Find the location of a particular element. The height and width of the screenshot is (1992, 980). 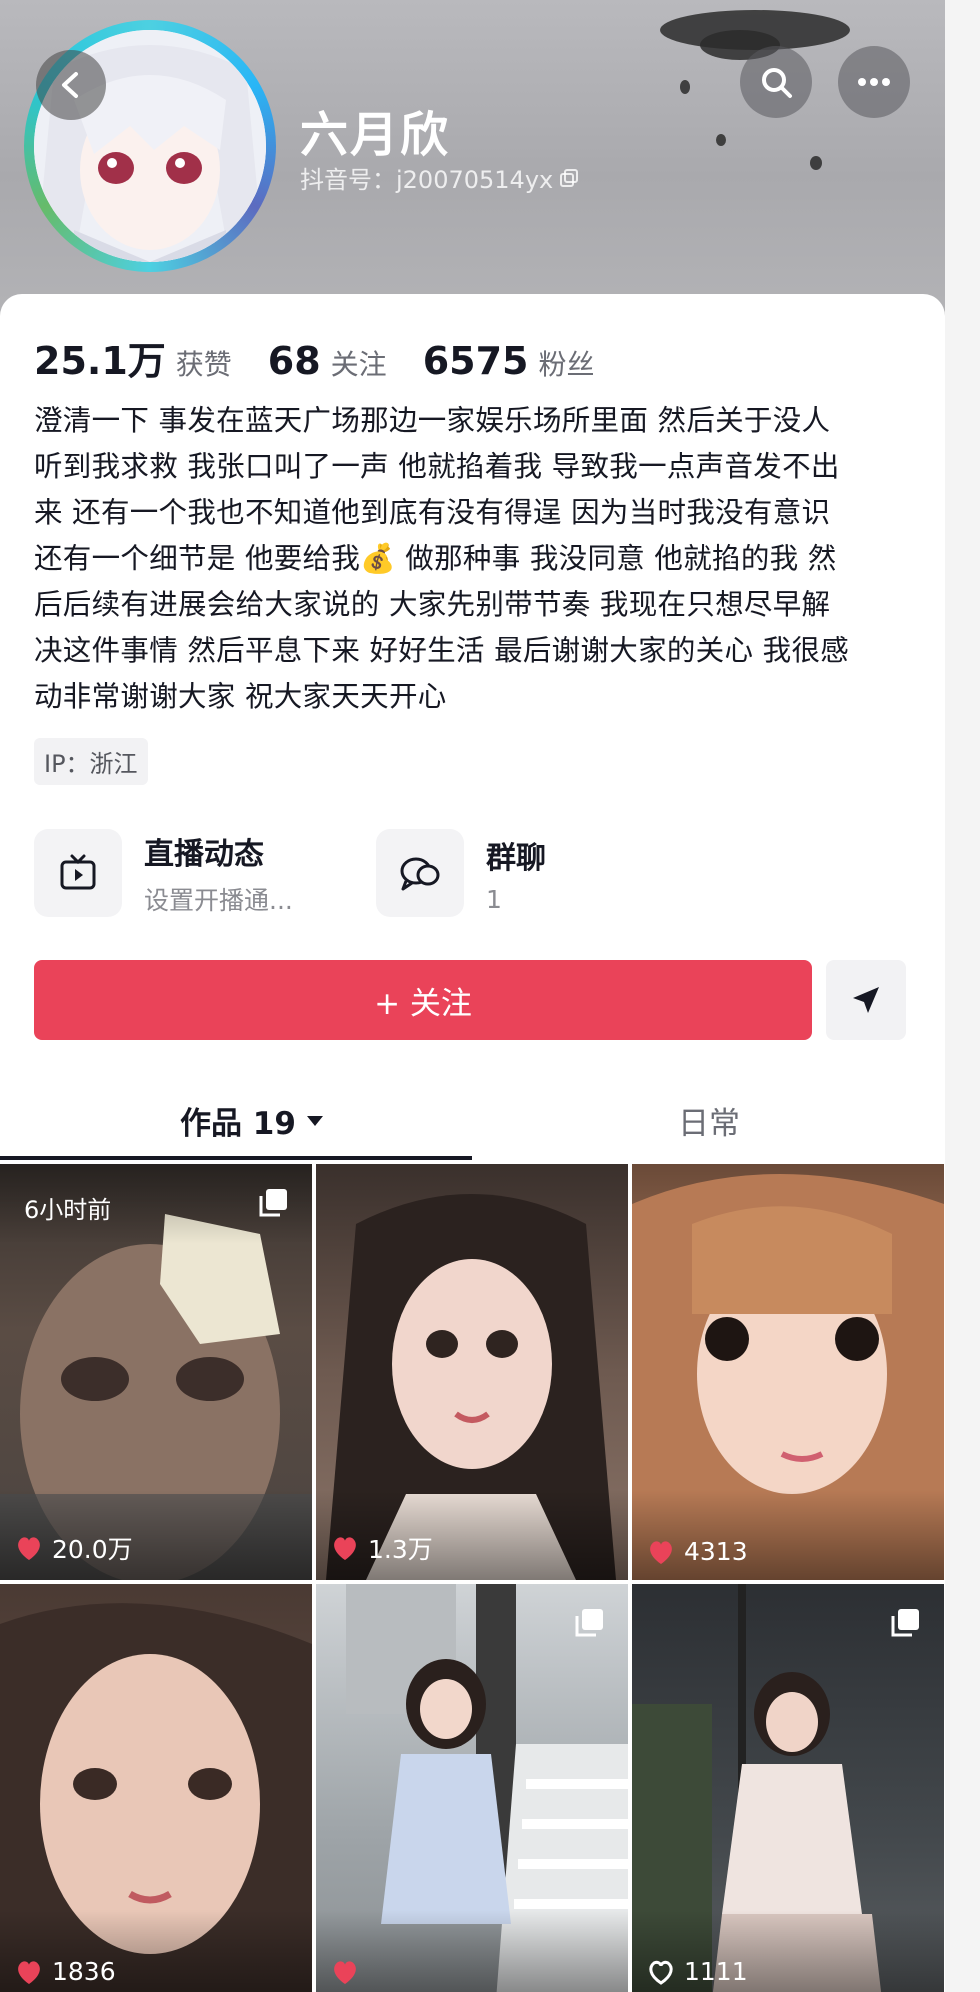

followers-count: 6575 is located at coordinates (476, 361).